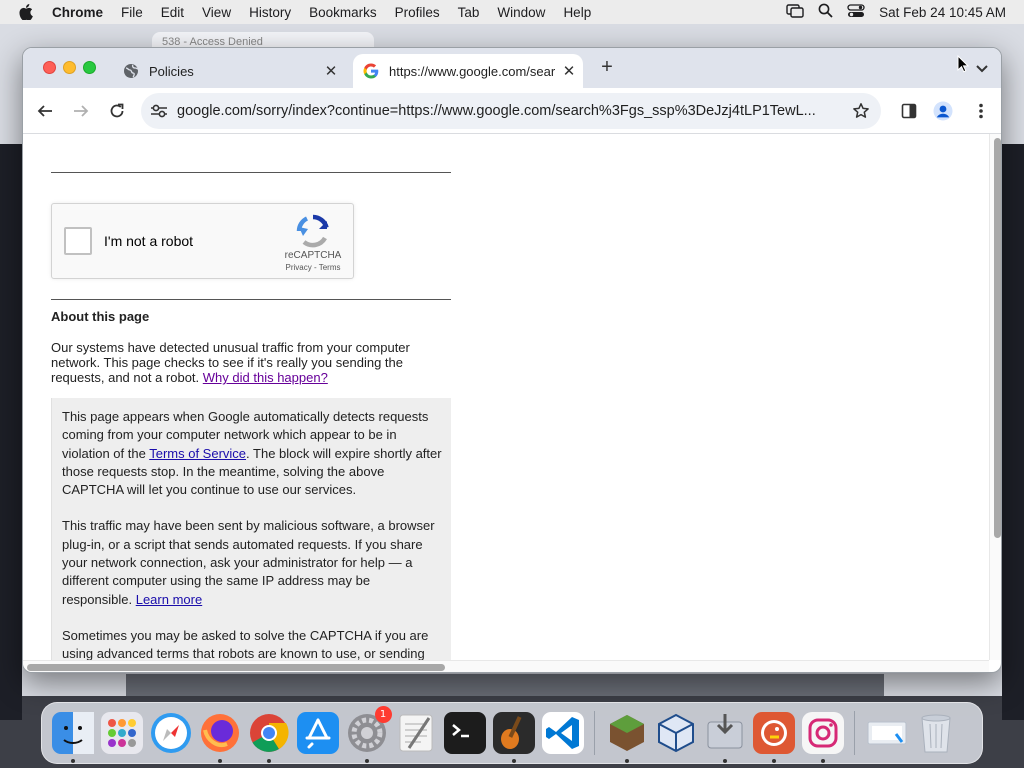 The height and width of the screenshot is (768, 1024). What do you see at coordinates (26, 12) in the screenshot?
I see `apple-icon` at bounding box center [26, 12].